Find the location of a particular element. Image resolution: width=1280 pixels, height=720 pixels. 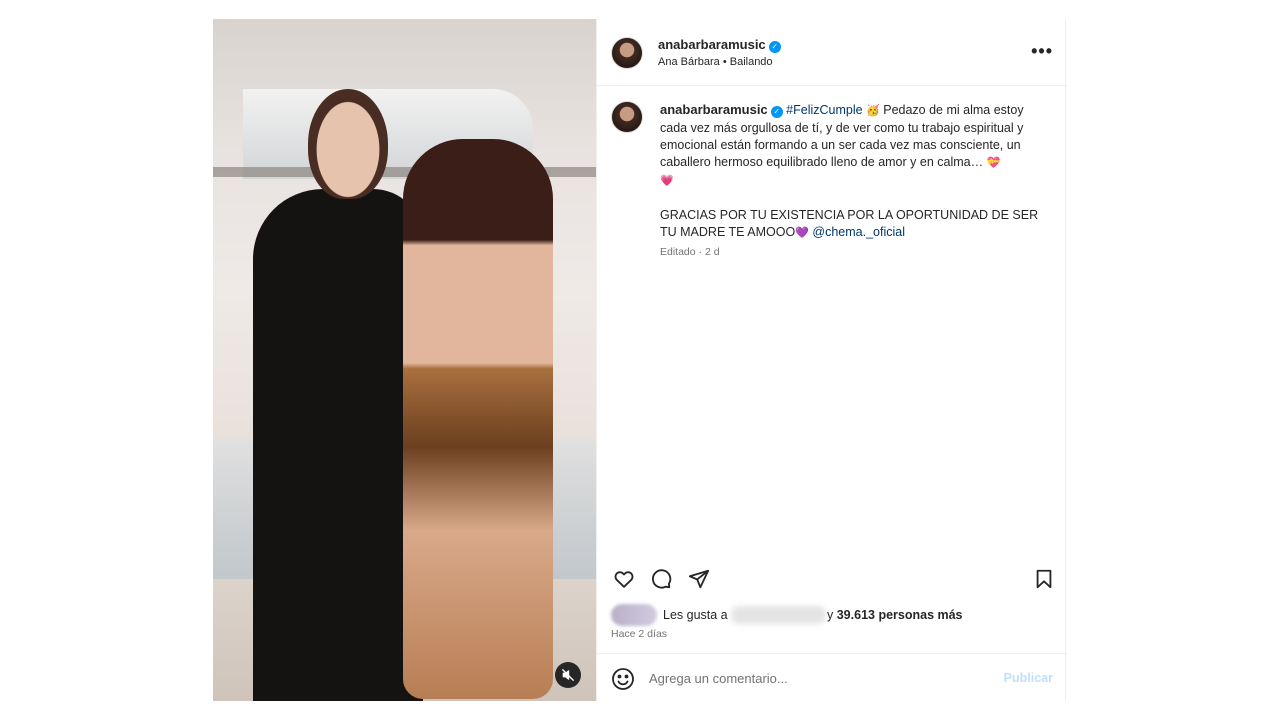

author-subtitle: Ana Bárbara • Bailando is located at coordinates (715, 62).